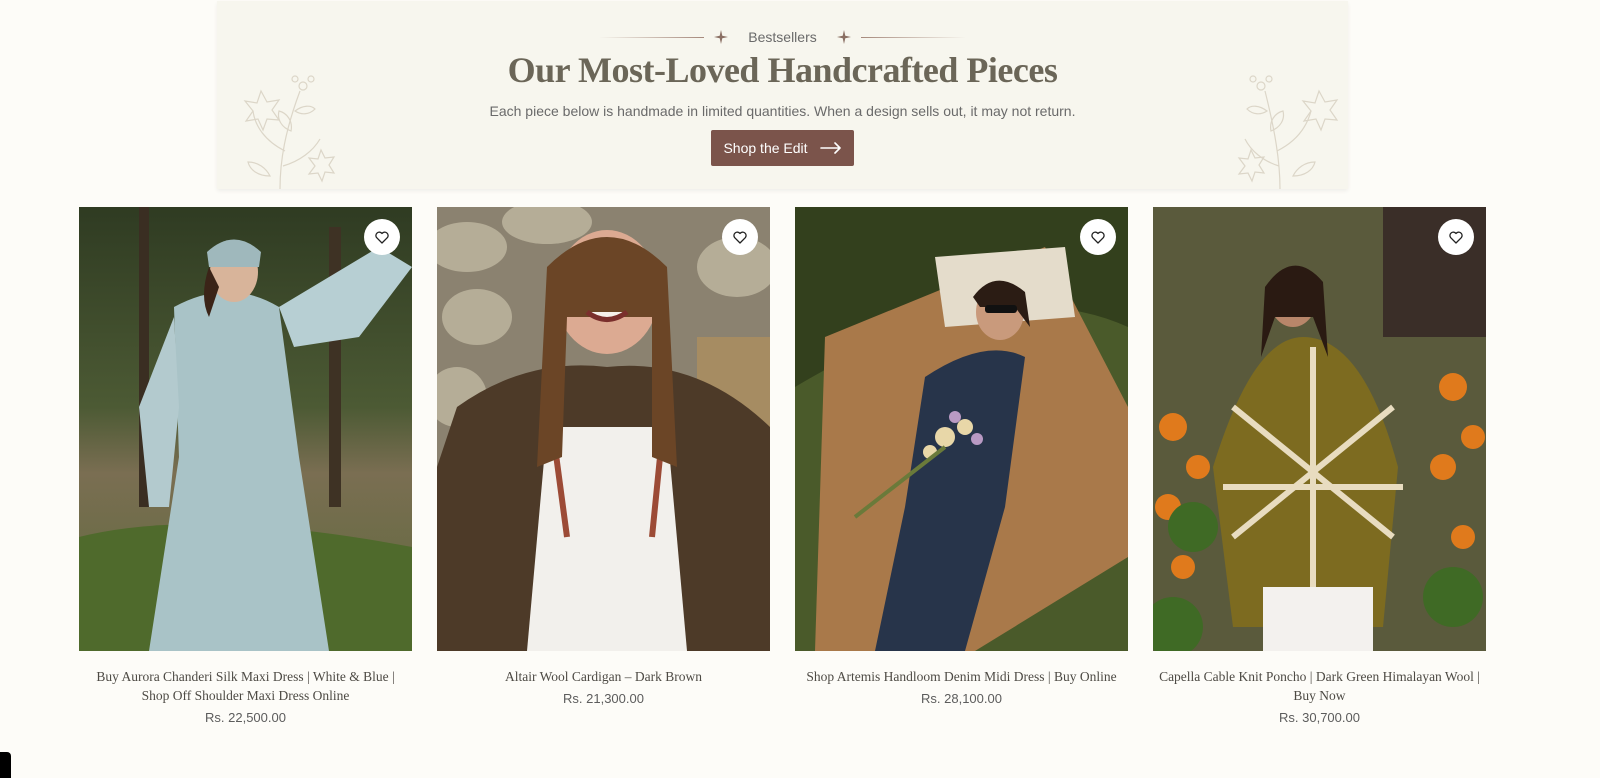 The height and width of the screenshot is (778, 1600). I want to click on product-title: Altair Wool Cardigan – Dark Brown, so click(603, 676).